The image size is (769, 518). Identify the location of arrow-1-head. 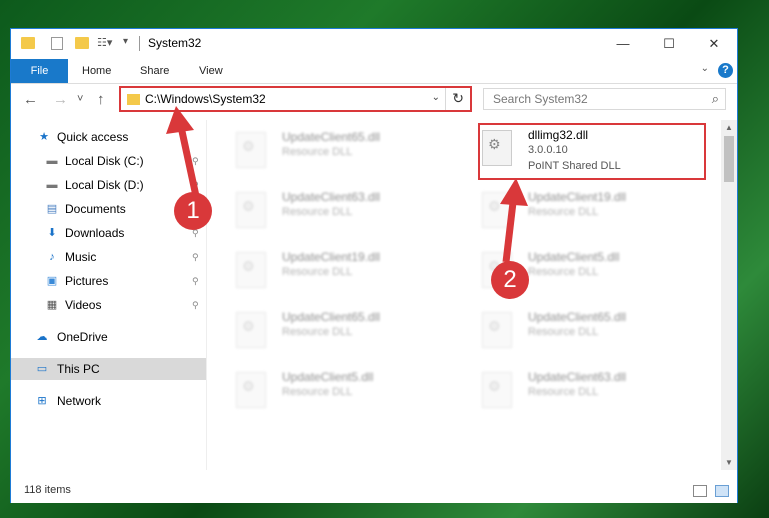
(180, 120).